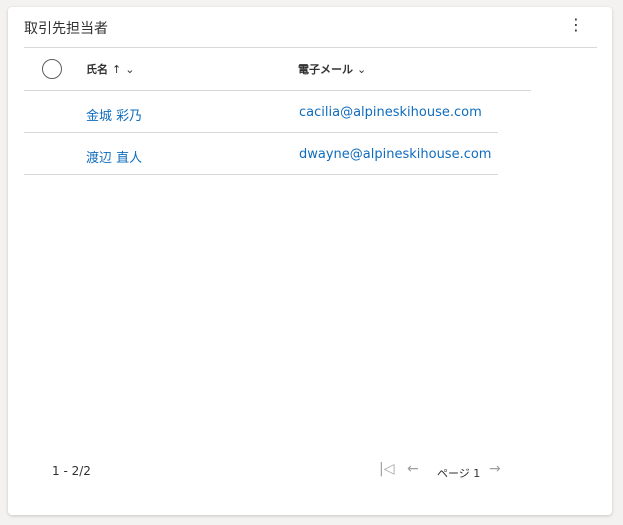 The width and height of the screenshot is (623, 525). What do you see at coordinates (459, 473) in the screenshot?
I see `page-label: ページ 1` at bounding box center [459, 473].